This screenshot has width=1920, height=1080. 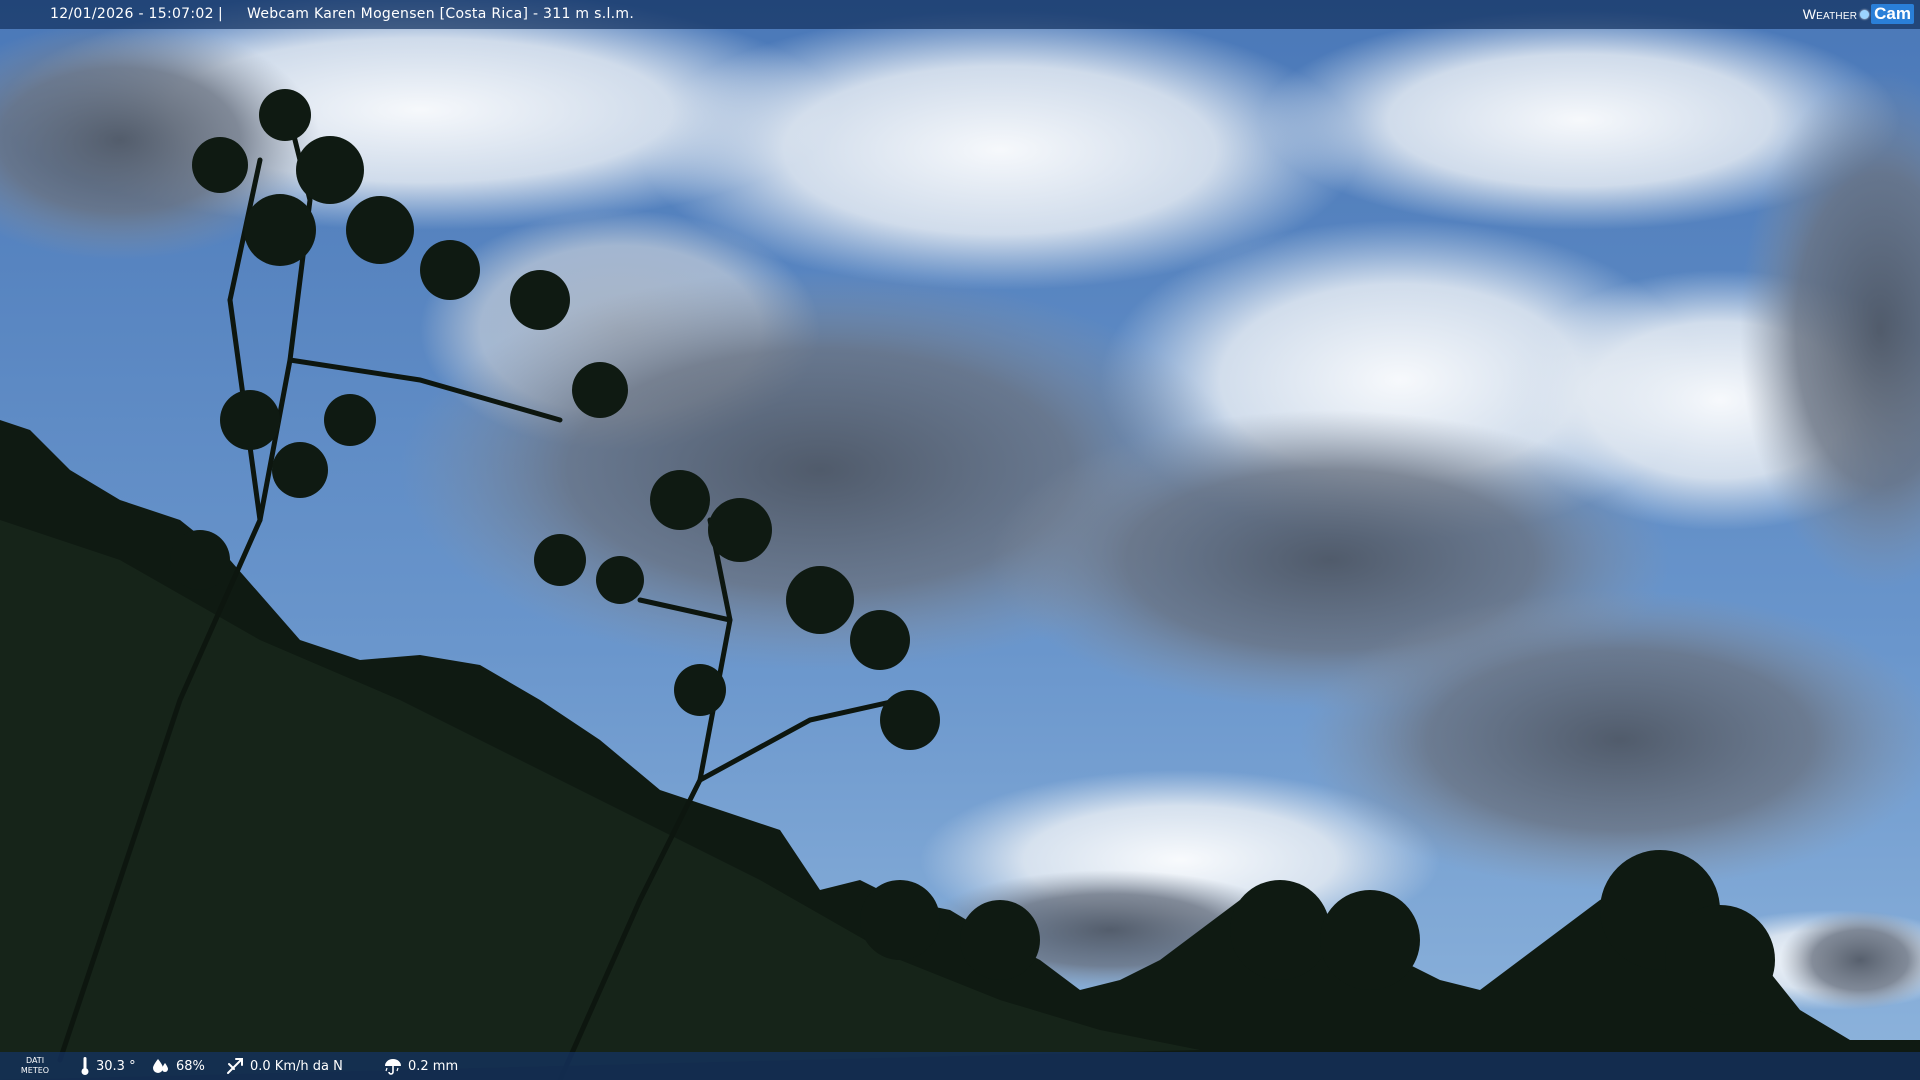 What do you see at coordinates (296, 1066) in the screenshot?
I see `wind-value: 0.0 Km/h da N` at bounding box center [296, 1066].